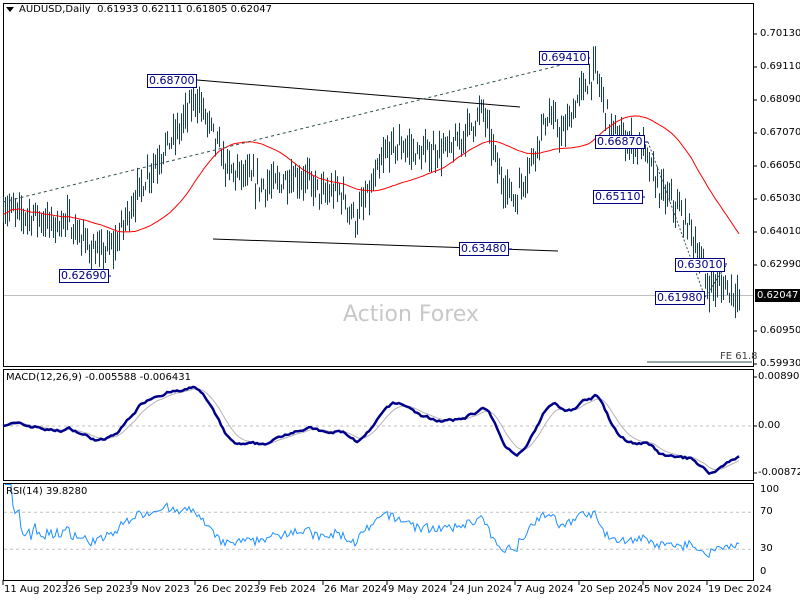  Describe the element at coordinates (98, 377) in the screenshot. I see `macd-label: MACD(12,26,9) -0.005588 -0.006431` at that location.